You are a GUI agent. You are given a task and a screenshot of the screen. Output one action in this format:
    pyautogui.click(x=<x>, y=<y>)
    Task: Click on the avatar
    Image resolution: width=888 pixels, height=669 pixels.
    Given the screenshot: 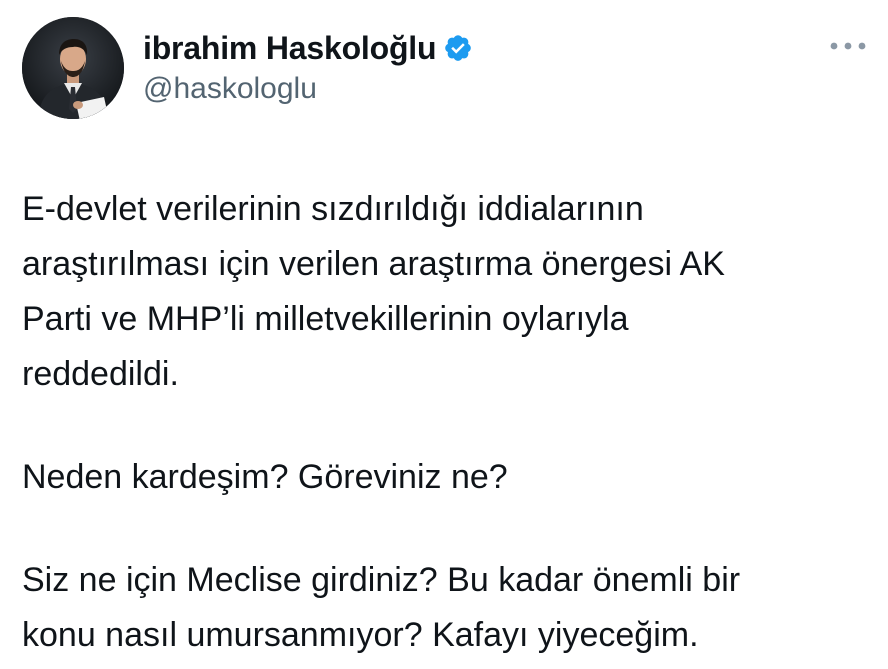 What is the action you would take?
    pyautogui.click(x=73, y=68)
    